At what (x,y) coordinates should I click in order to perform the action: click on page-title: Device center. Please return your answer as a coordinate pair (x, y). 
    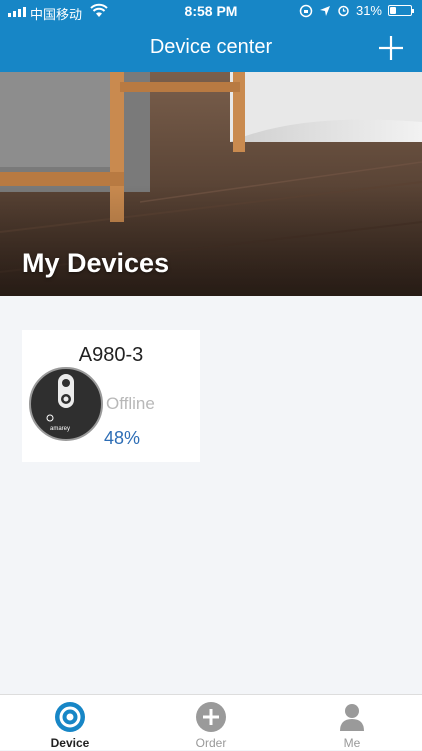
    Looking at the image, I should click on (211, 47).